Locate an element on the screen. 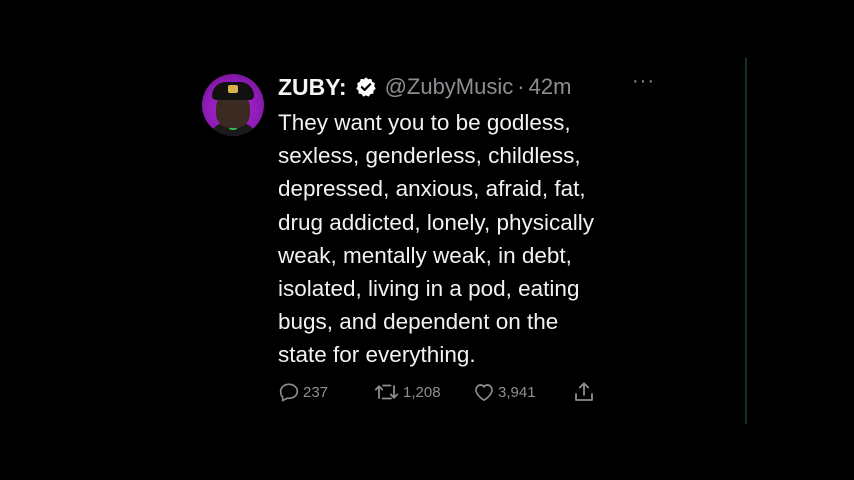 This screenshot has width=854, height=480. retweet-button: 1,208 is located at coordinates (407, 392).